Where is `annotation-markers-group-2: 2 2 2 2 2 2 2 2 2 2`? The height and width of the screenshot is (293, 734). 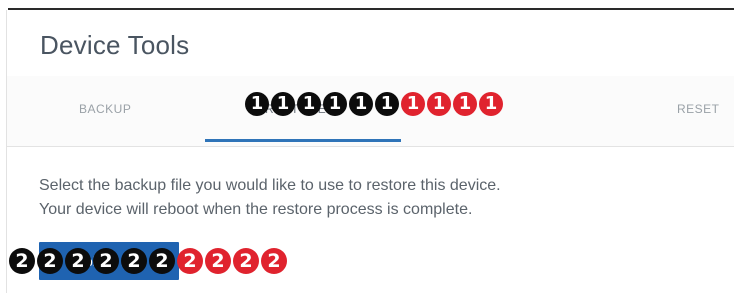 annotation-markers-group-2: 2 2 2 2 2 2 2 2 2 2 is located at coordinates (148, 261).